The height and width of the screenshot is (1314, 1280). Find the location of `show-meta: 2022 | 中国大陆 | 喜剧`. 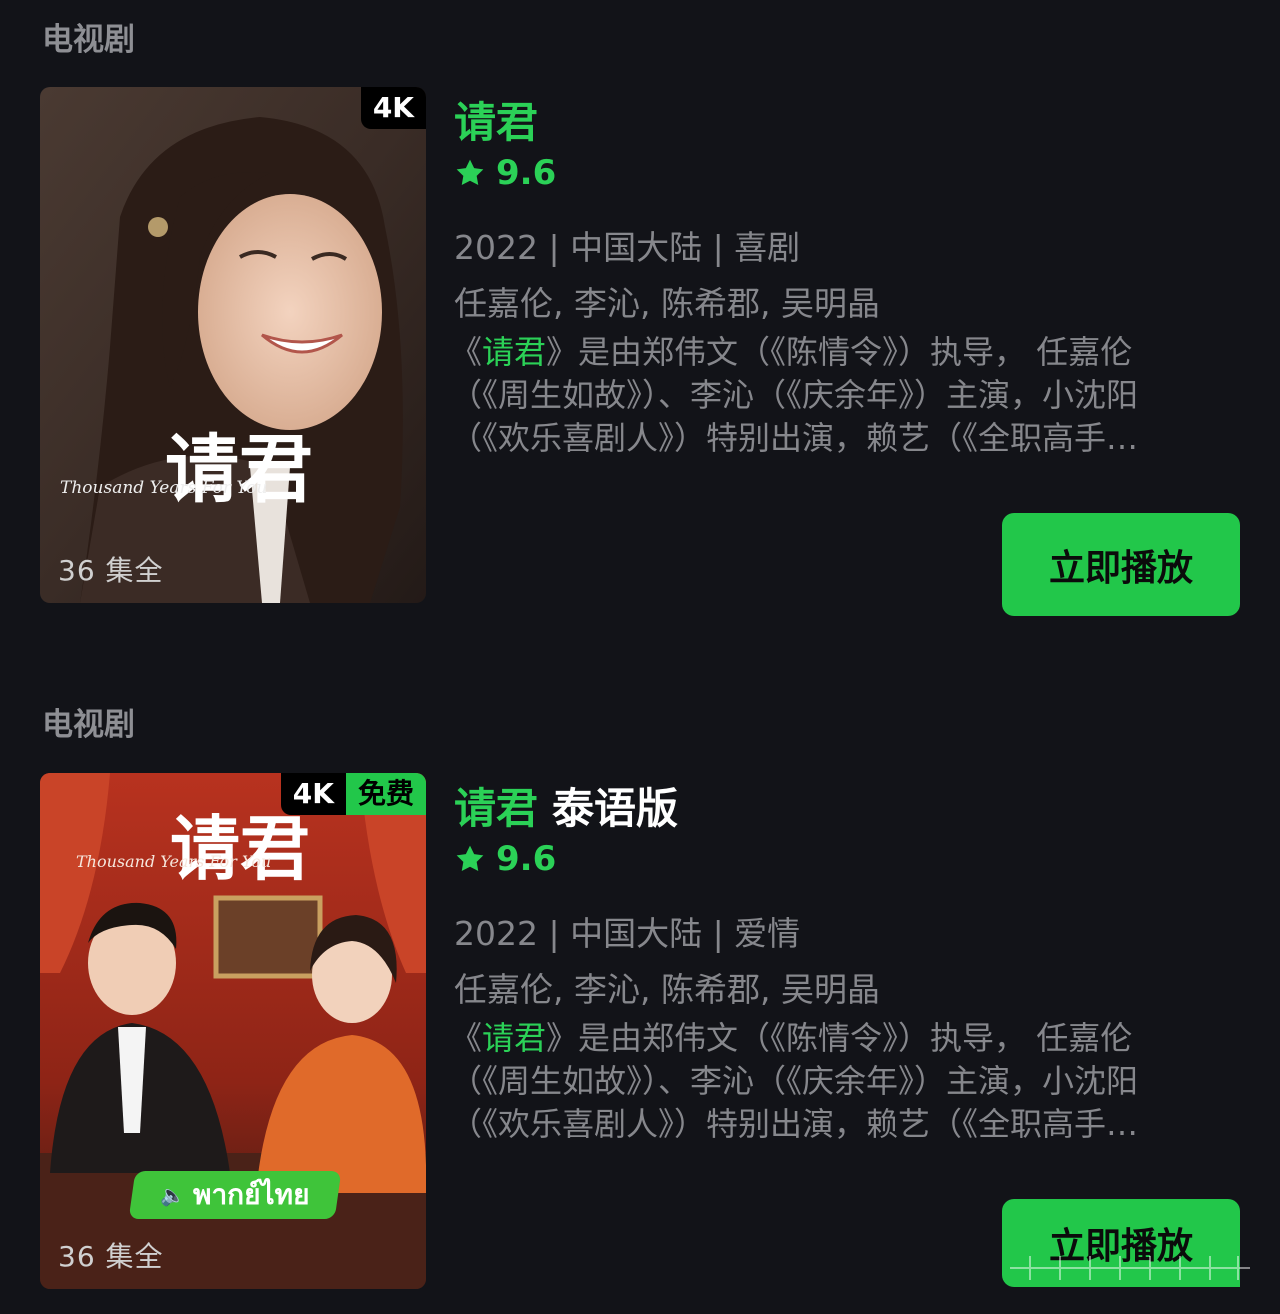

show-meta: 2022 | 中国大陆 | 喜剧 is located at coordinates (627, 247).